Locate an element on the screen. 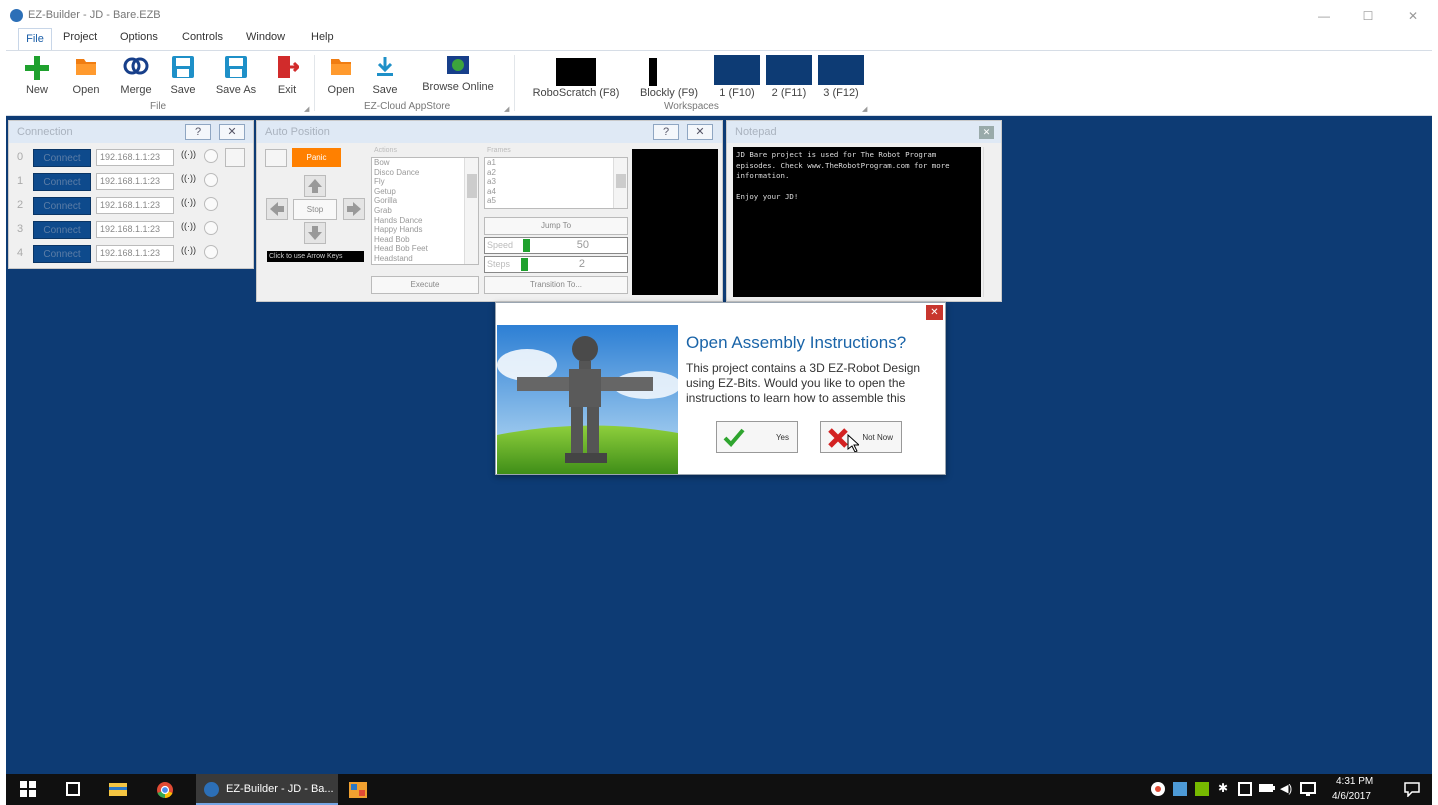 The width and height of the screenshot is (1438, 805). stop-button: Stop is located at coordinates (315, 209).